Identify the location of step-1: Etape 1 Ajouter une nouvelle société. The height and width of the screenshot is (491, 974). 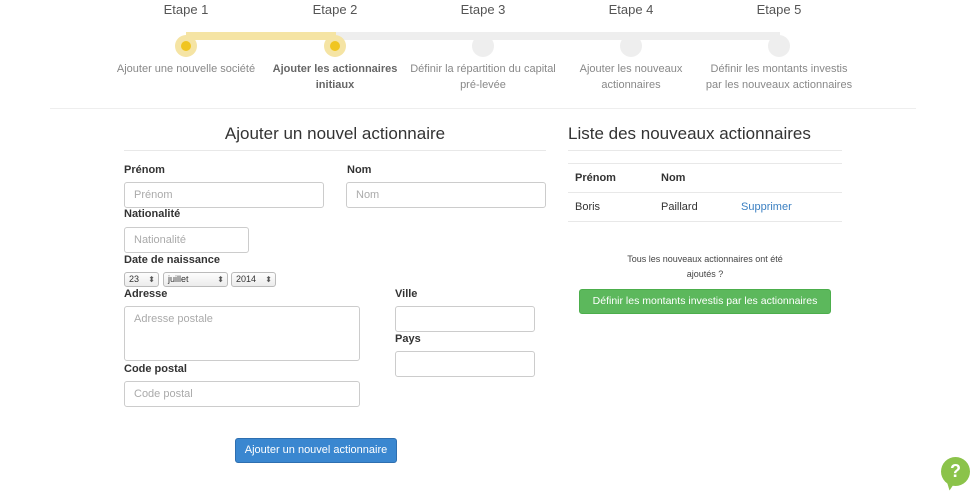
(186, 38).